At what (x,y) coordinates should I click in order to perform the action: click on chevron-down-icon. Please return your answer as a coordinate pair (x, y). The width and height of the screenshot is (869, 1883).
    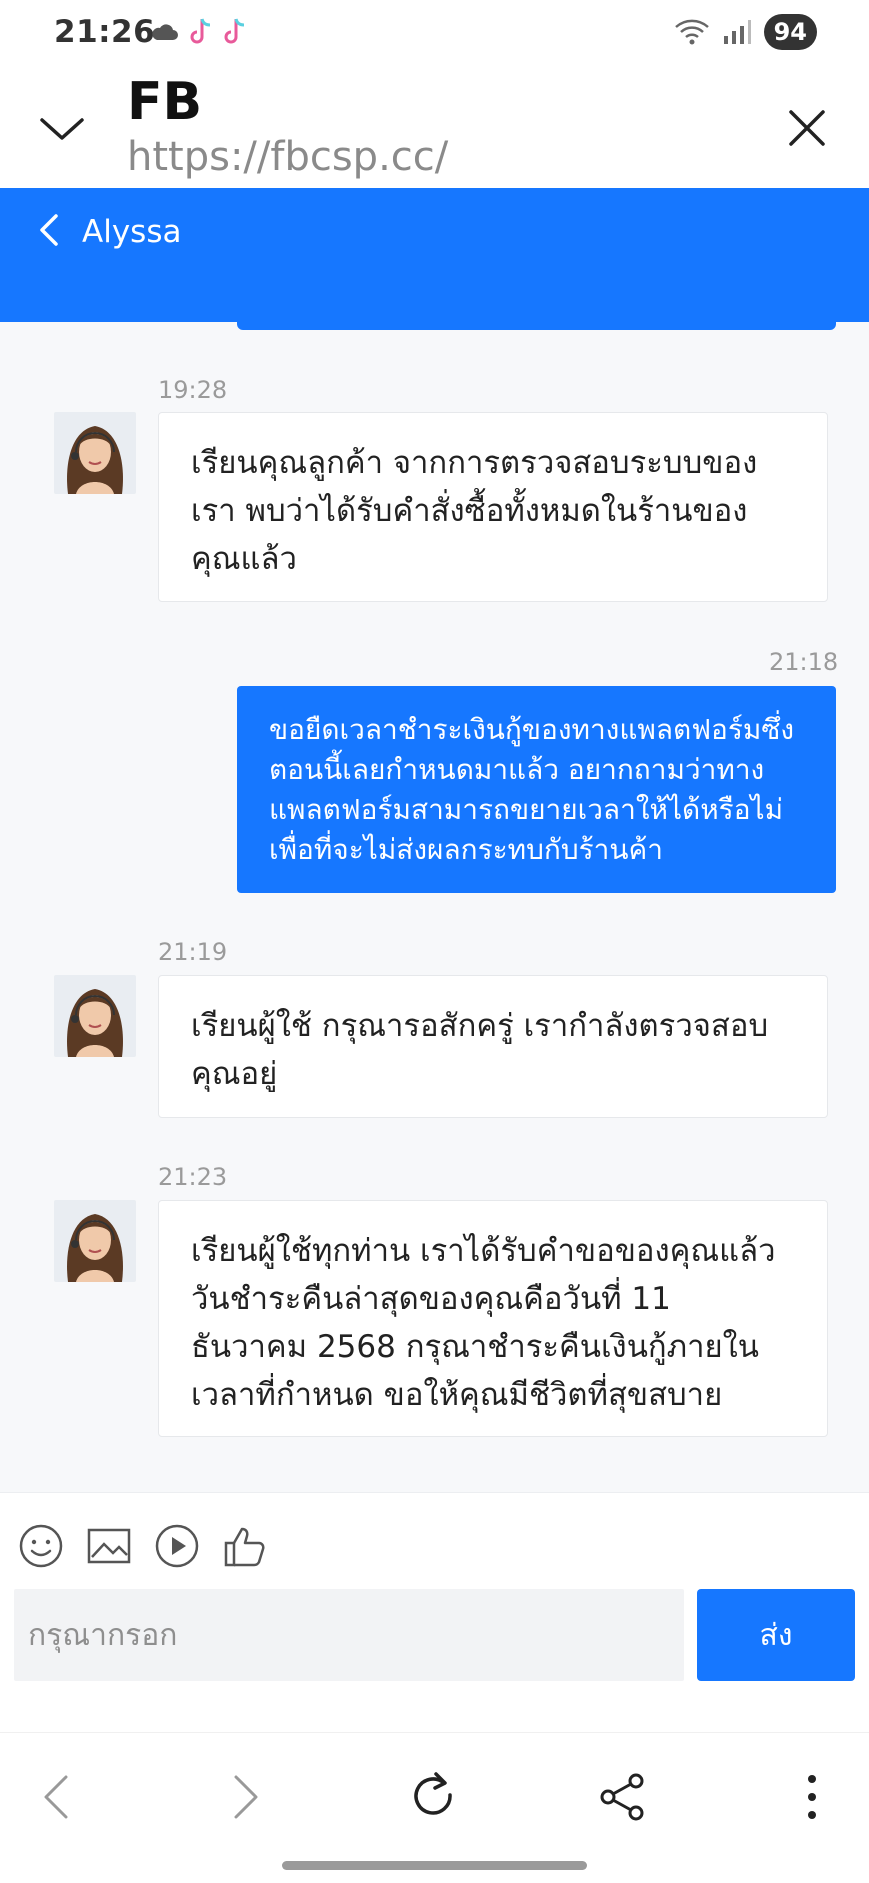
    Looking at the image, I should click on (62, 128).